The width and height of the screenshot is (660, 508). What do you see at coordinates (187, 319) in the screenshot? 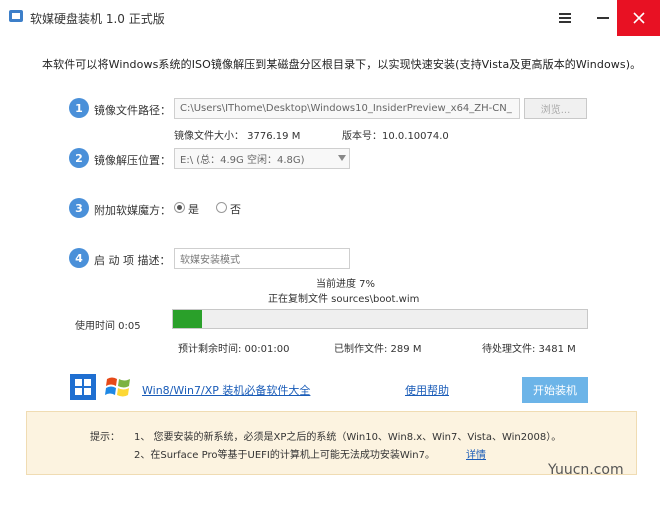
I see `progress-fill` at bounding box center [187, 319].